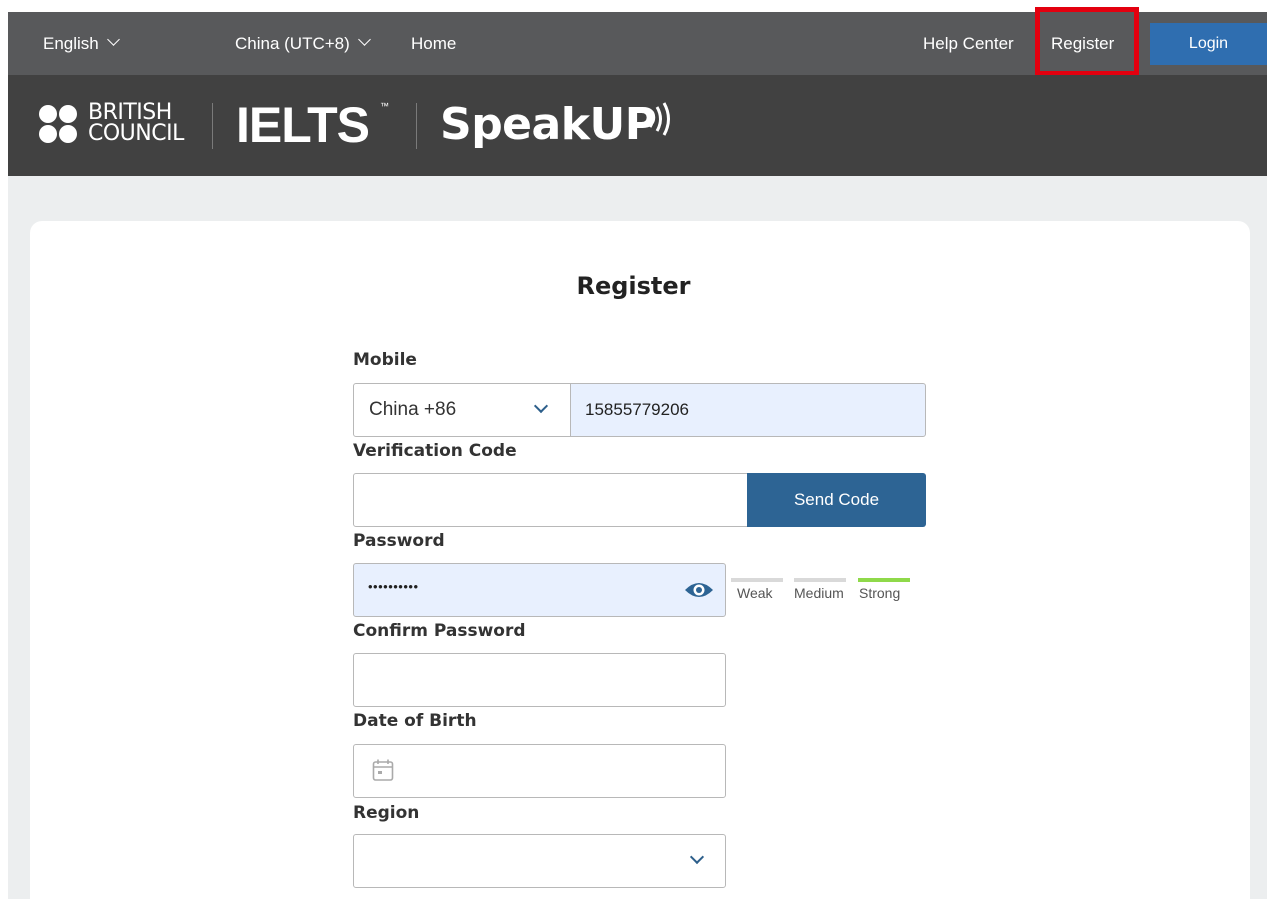 This screenshot has height=899, width=1267. Describe the element at coordinates (292, 43) in the screenshot. I see `timezone-label: China (UTC+8)` at that location.